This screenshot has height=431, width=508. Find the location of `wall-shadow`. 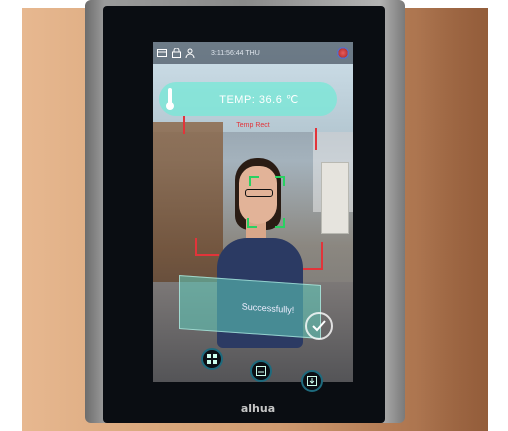

wall-shadow is located at coordinates (453, 219).